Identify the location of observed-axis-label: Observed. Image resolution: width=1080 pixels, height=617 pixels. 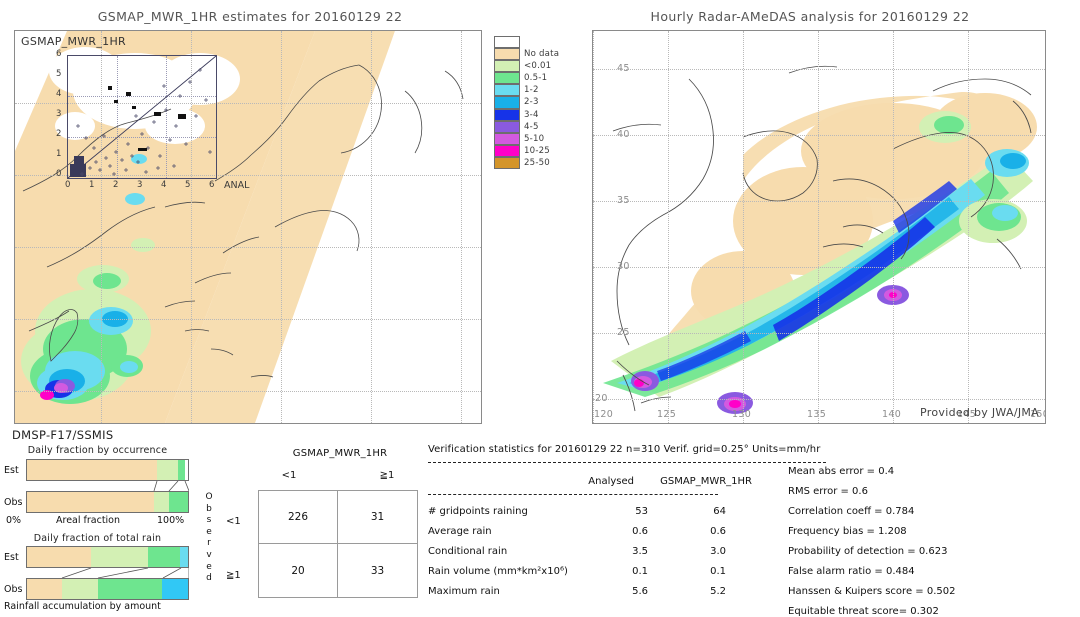
(209, 538).